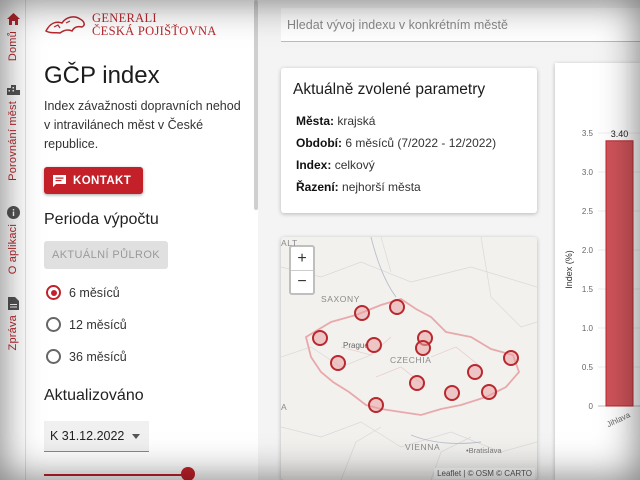 The width and height of the screenshot is (640, 480). I want to click on slider-track, so click(118, 475).